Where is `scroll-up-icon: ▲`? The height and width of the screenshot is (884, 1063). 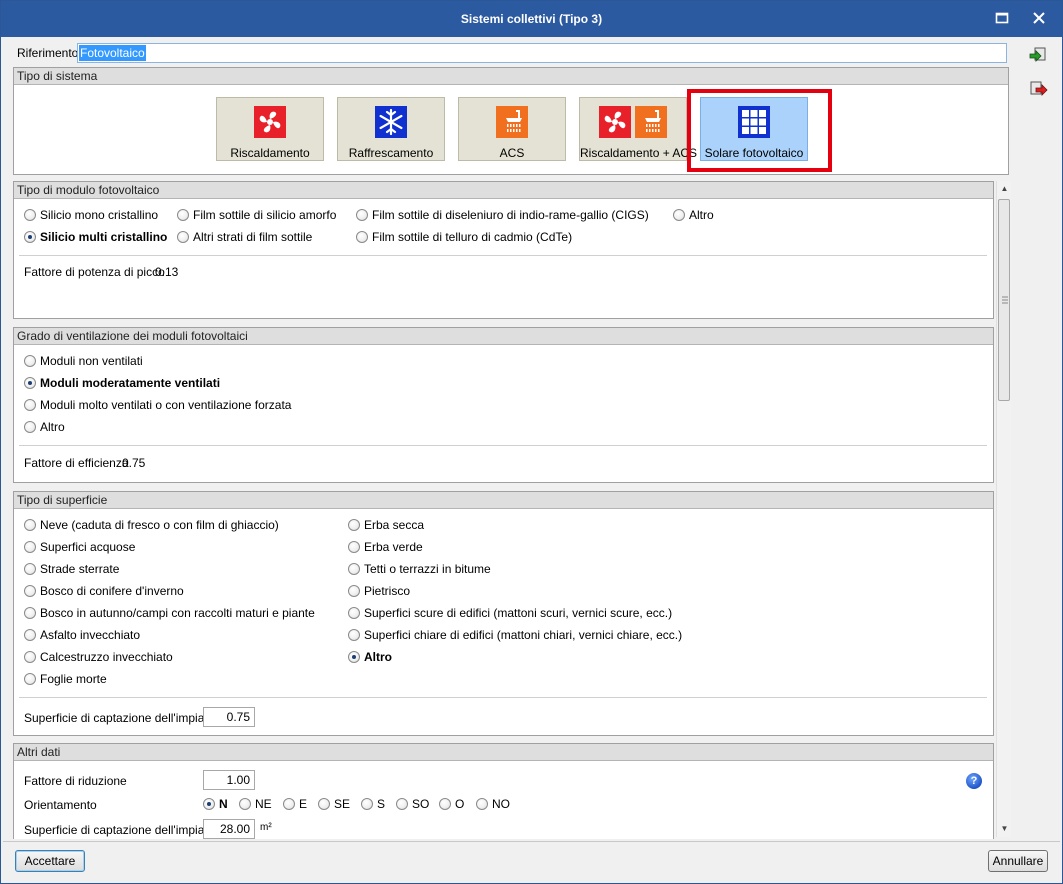
scroll-up-icon: ▲ is located at coordinates (1004, 189).